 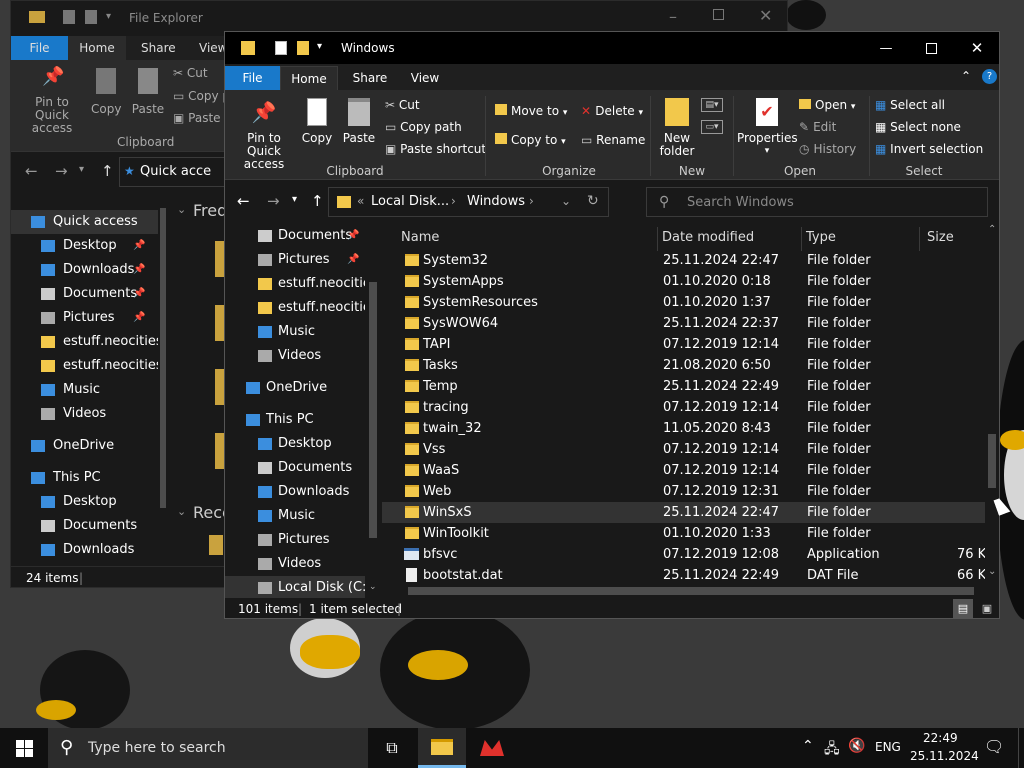 What do you see at coordinates (683, 281) in the screenshot?
I see `file-row: SystemApps 01.10.2020 0:18 File folder` at bounding box center [683, 281].